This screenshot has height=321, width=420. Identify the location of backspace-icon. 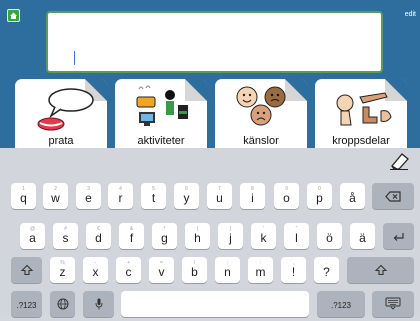
(393, 196).